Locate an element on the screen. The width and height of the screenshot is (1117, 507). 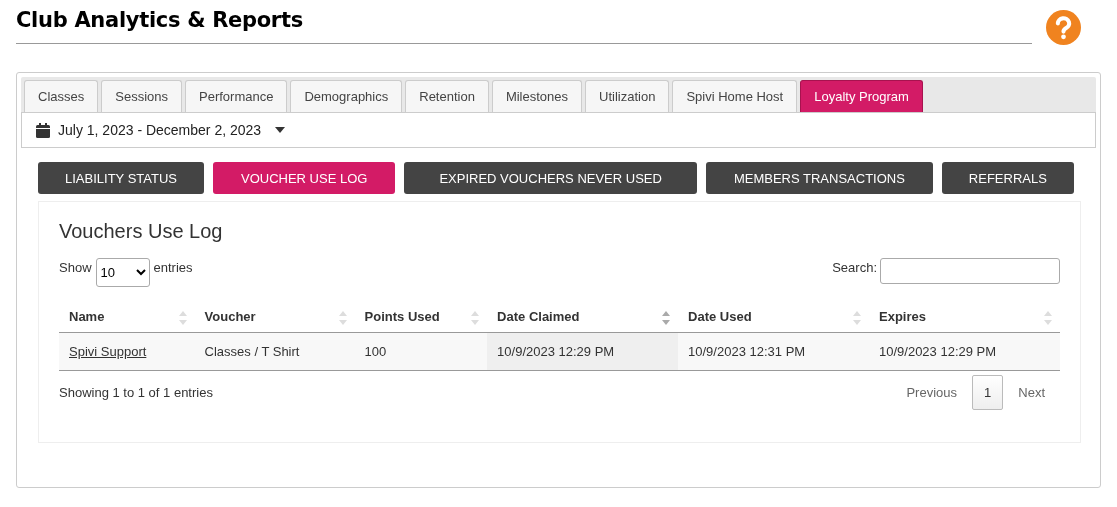
tab: Milestones is located at coordinates (537, 96).